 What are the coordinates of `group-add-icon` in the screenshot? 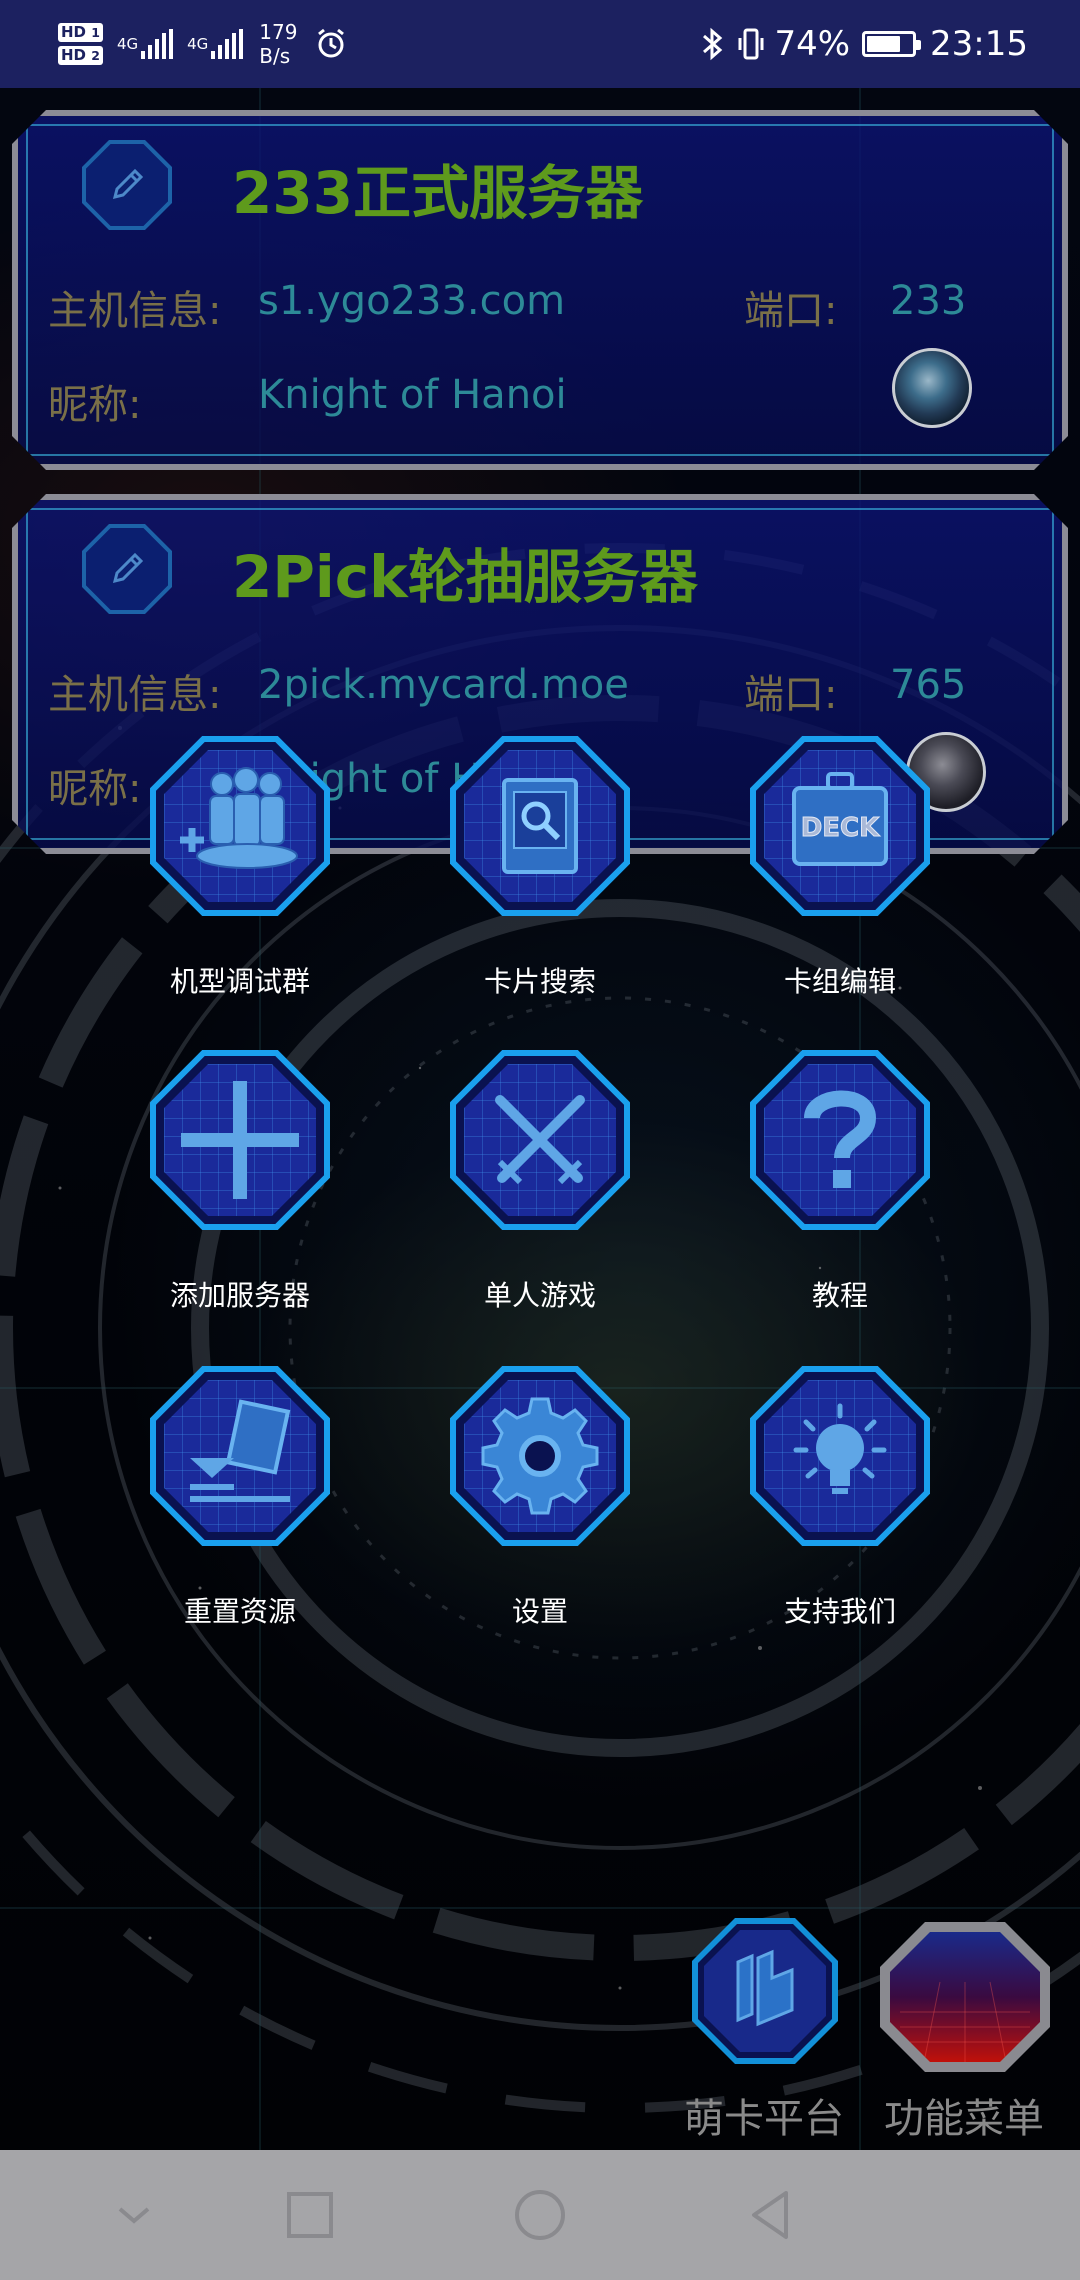 It's located at (239, 818).